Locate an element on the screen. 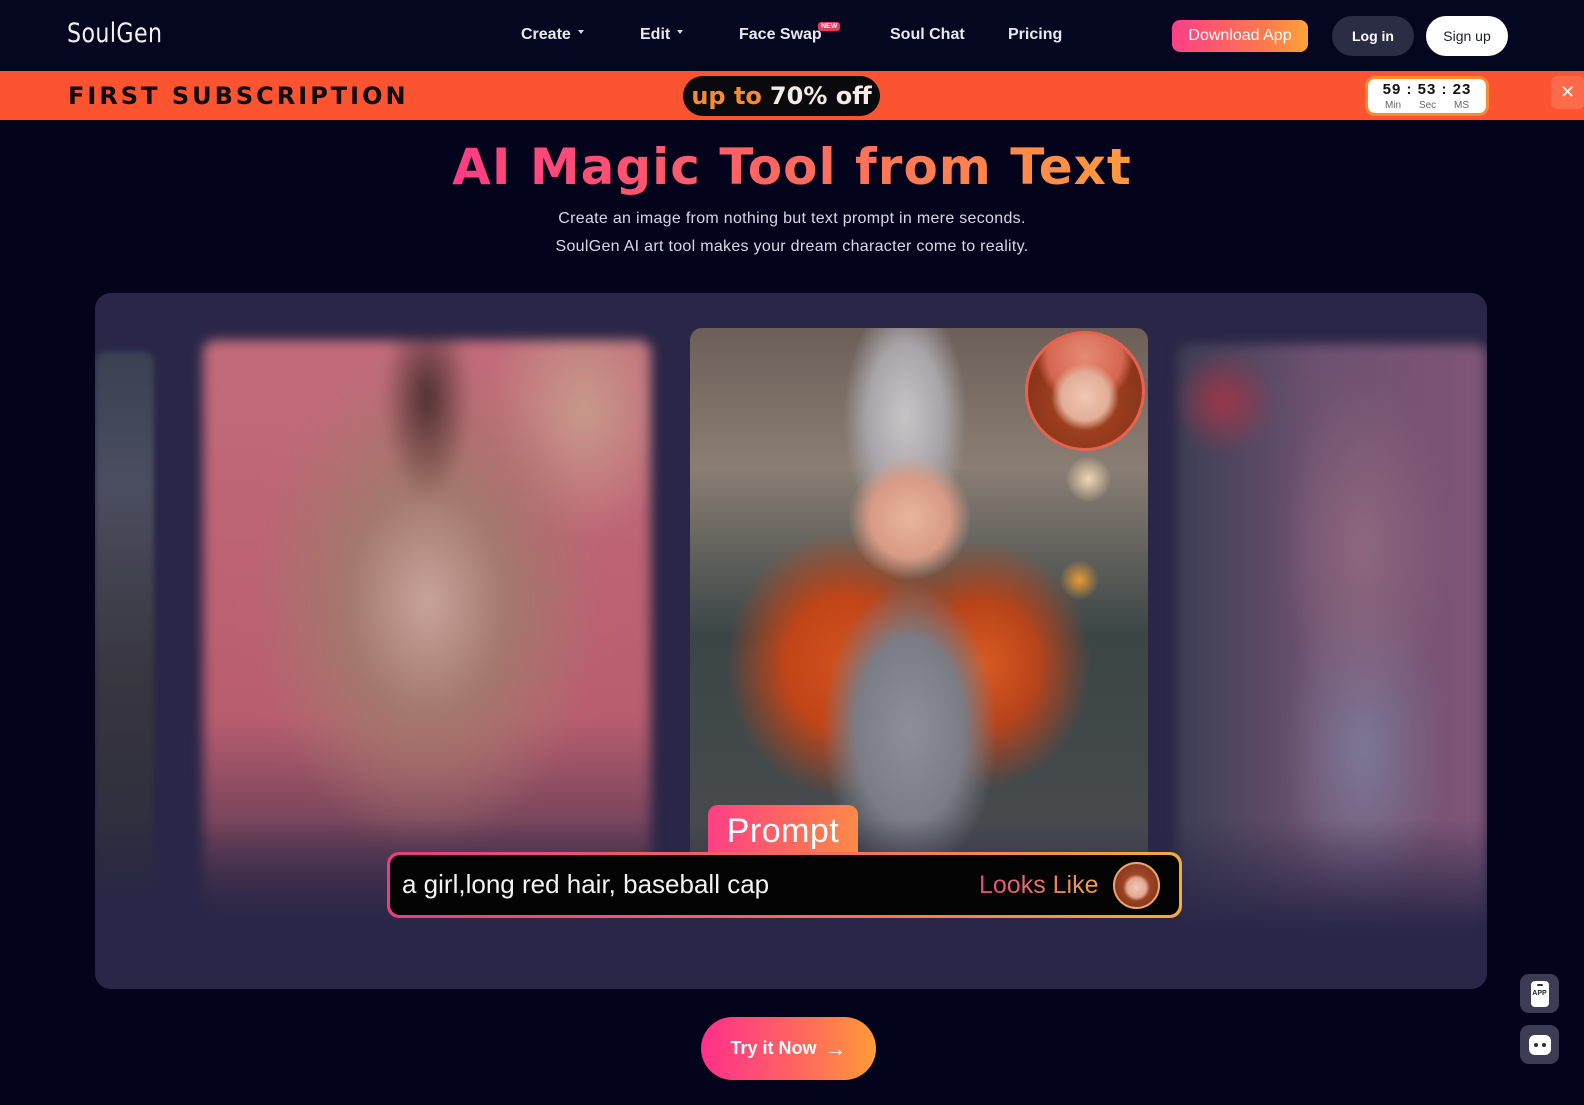  nav-create: Create is located at coordinates (552, 35).